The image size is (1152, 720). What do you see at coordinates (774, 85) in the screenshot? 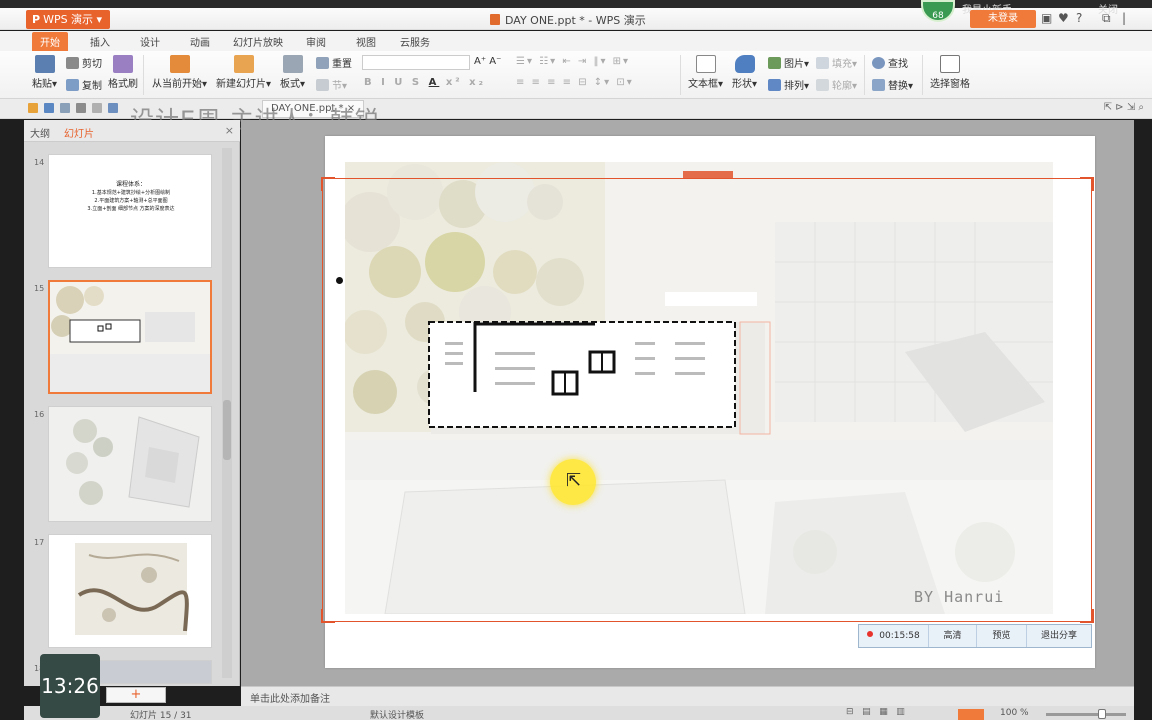
I see `arrange-icon` at bounding box center [774, 85].